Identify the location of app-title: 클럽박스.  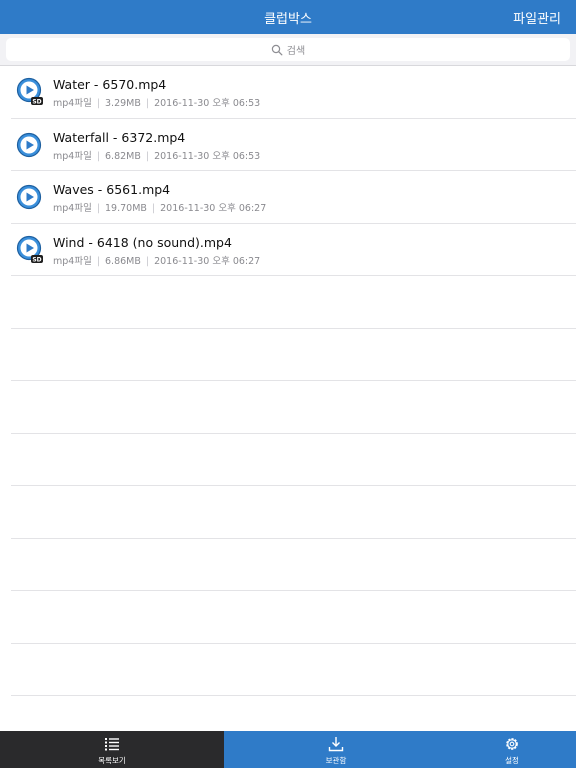
(288, 19).